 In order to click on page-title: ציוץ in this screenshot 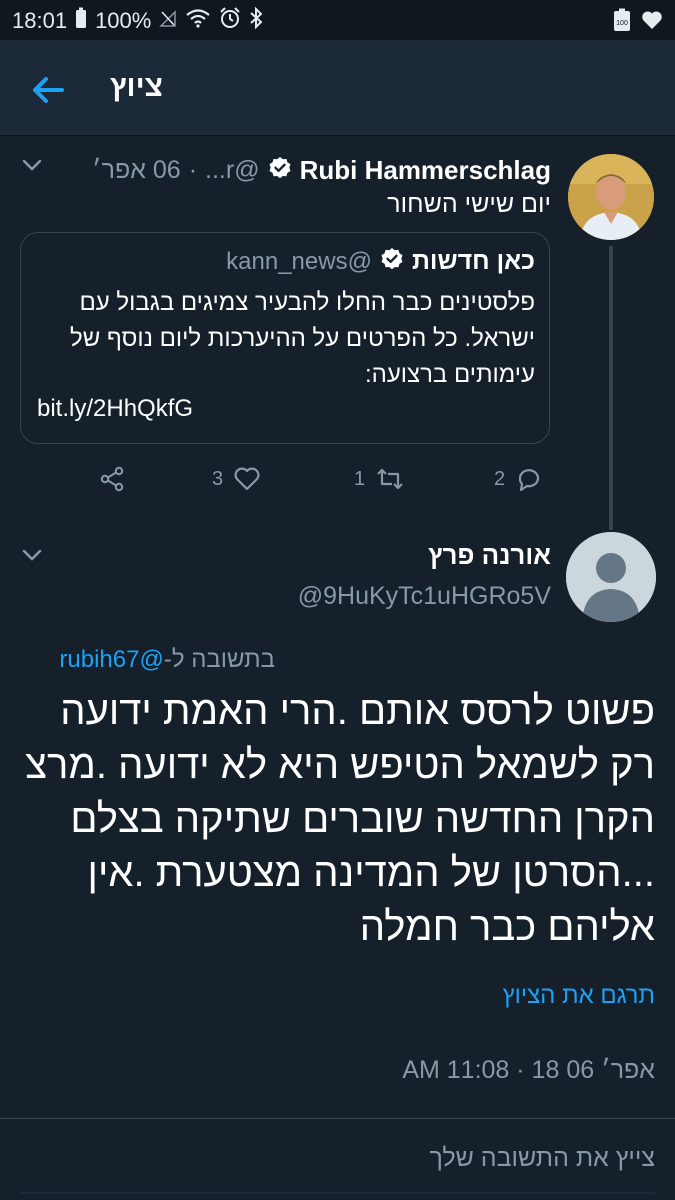, I will do `click(136, 86)`.